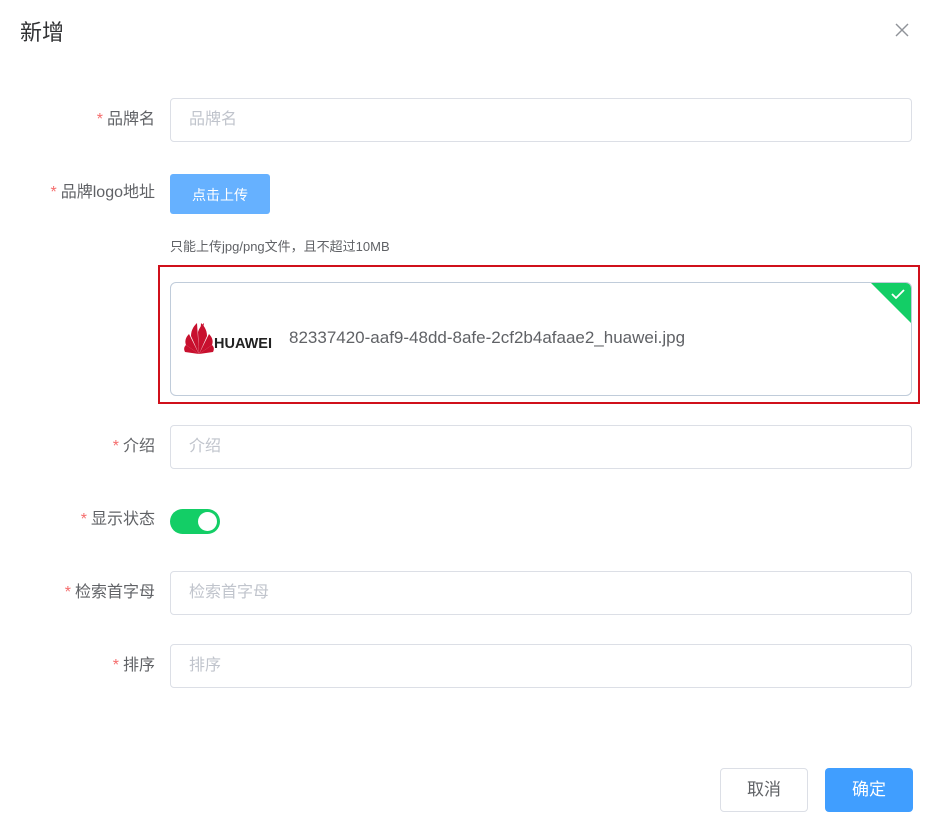 The image size is (928, 825). What do you see at coordinates (42, 32) in the screenshot?
I see `dialog-title: 新增` at bounding box center [42, 32].